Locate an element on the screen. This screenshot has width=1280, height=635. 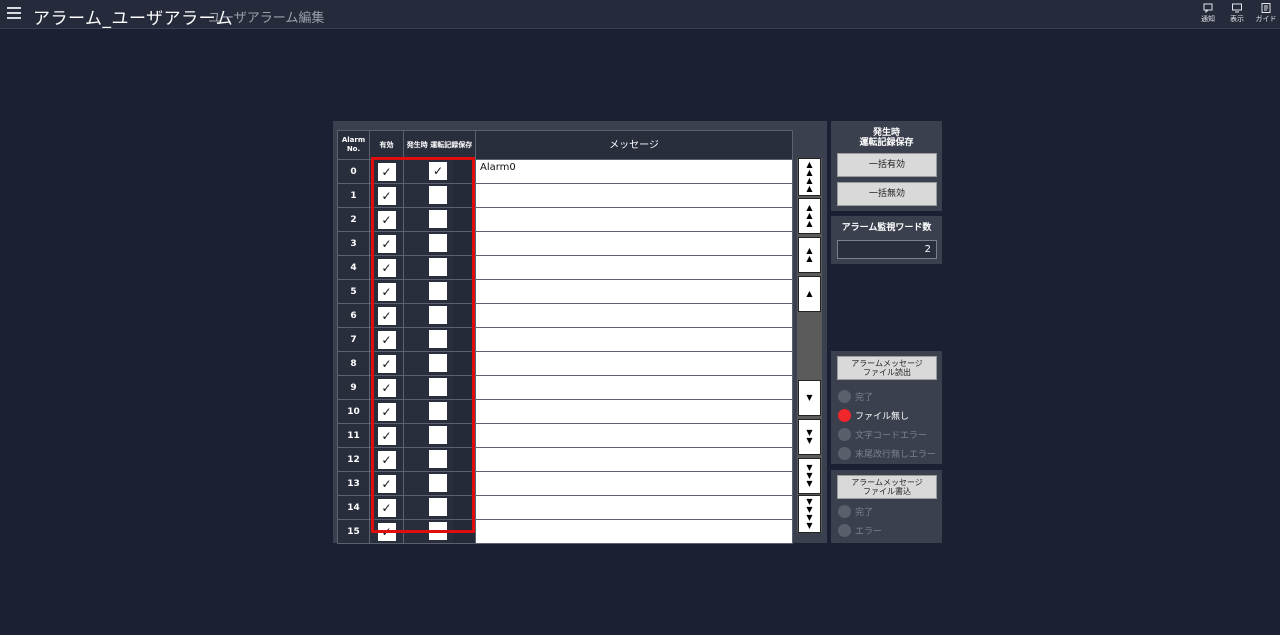
scroll-down-3-button: ▼ ▼ ▼ is located at coordinates (809, 476).